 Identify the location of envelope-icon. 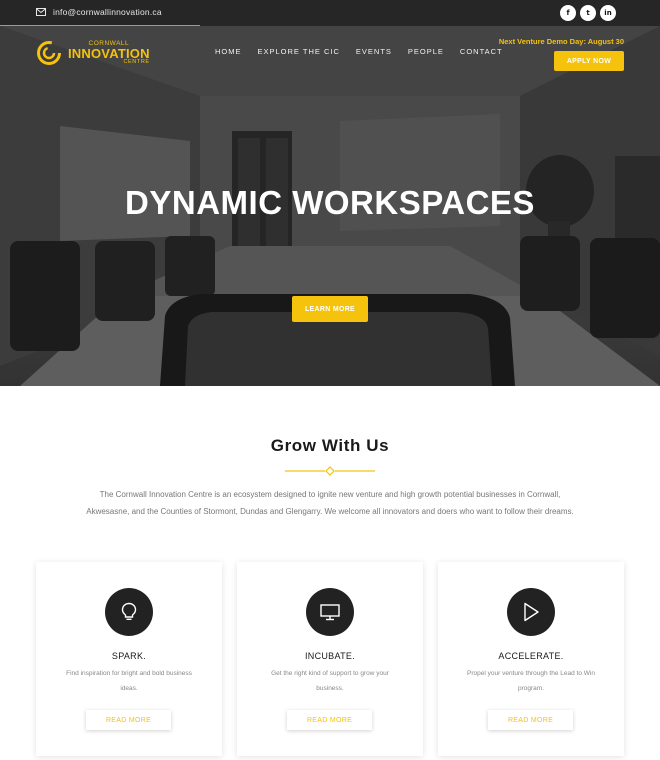
(41, 12).